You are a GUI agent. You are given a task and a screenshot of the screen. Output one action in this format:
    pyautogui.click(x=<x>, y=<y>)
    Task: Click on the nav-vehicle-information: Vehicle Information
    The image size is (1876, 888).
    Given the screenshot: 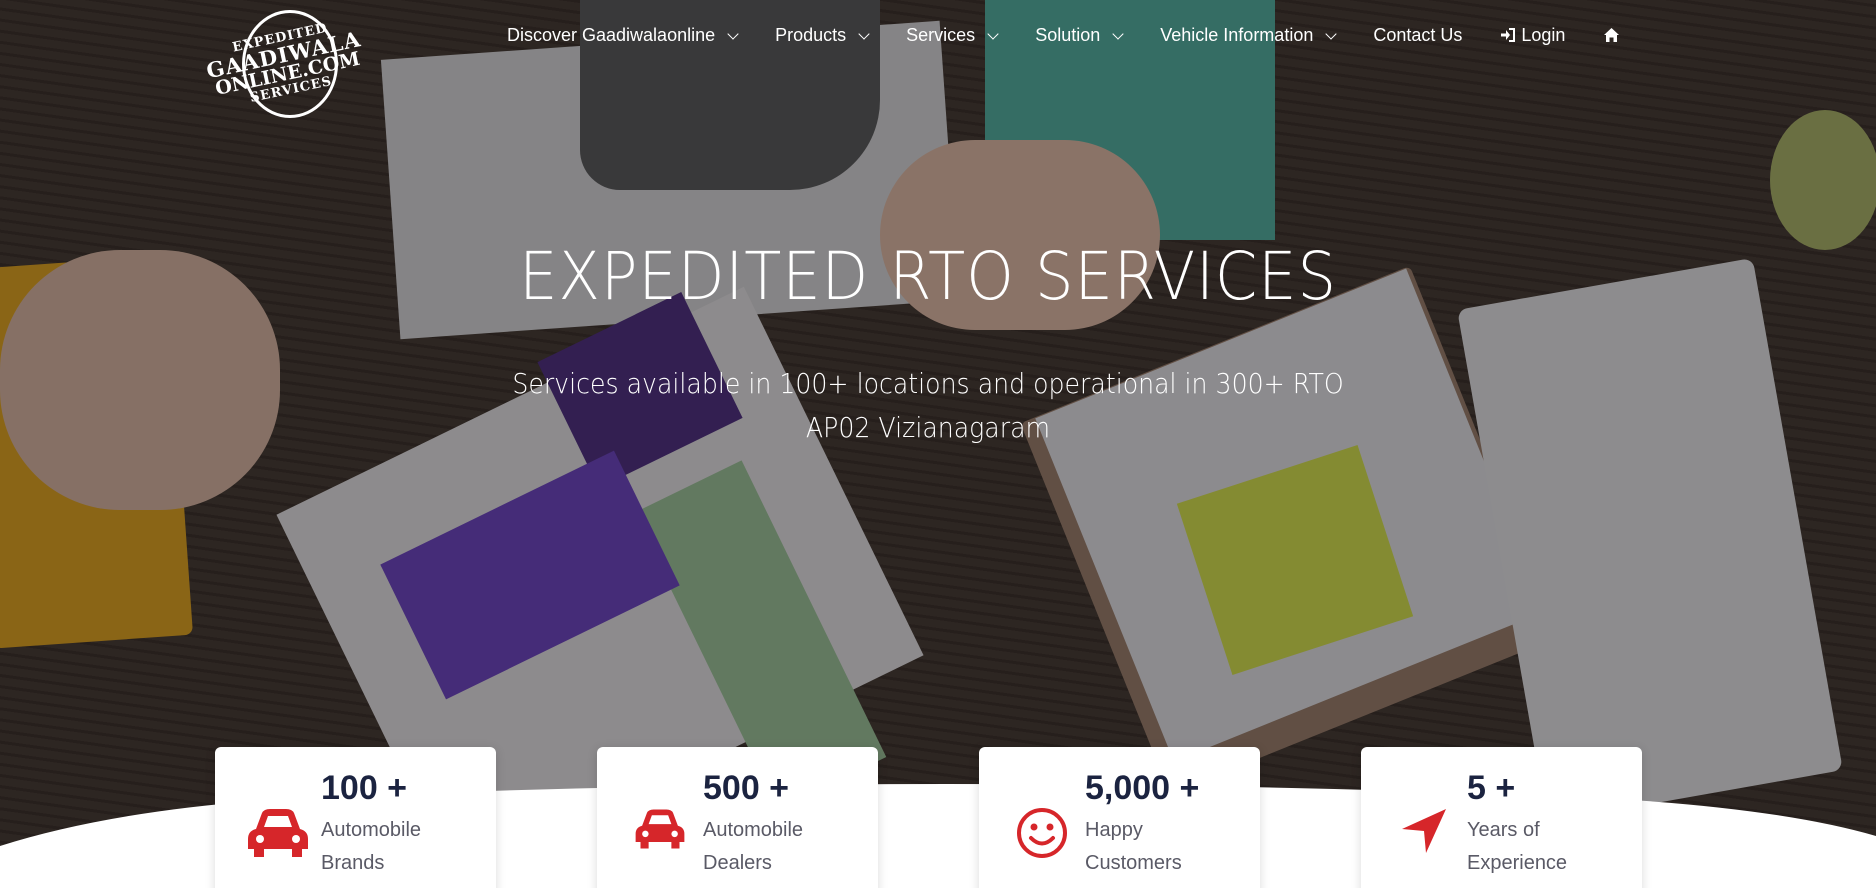 What is the action you would take?
    pyautogui.click(x=1249, y=35)
    